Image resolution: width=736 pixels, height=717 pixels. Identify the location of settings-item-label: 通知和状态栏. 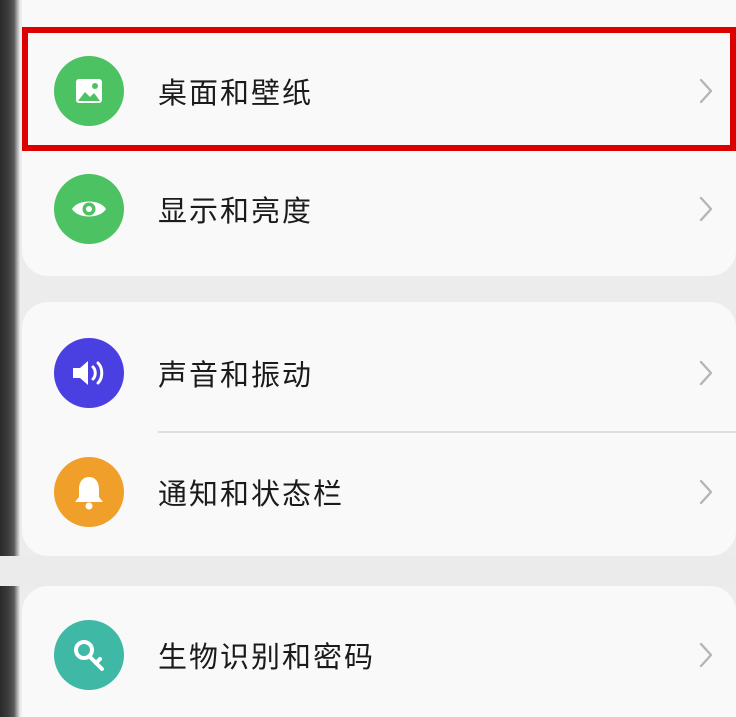
(251, 494).